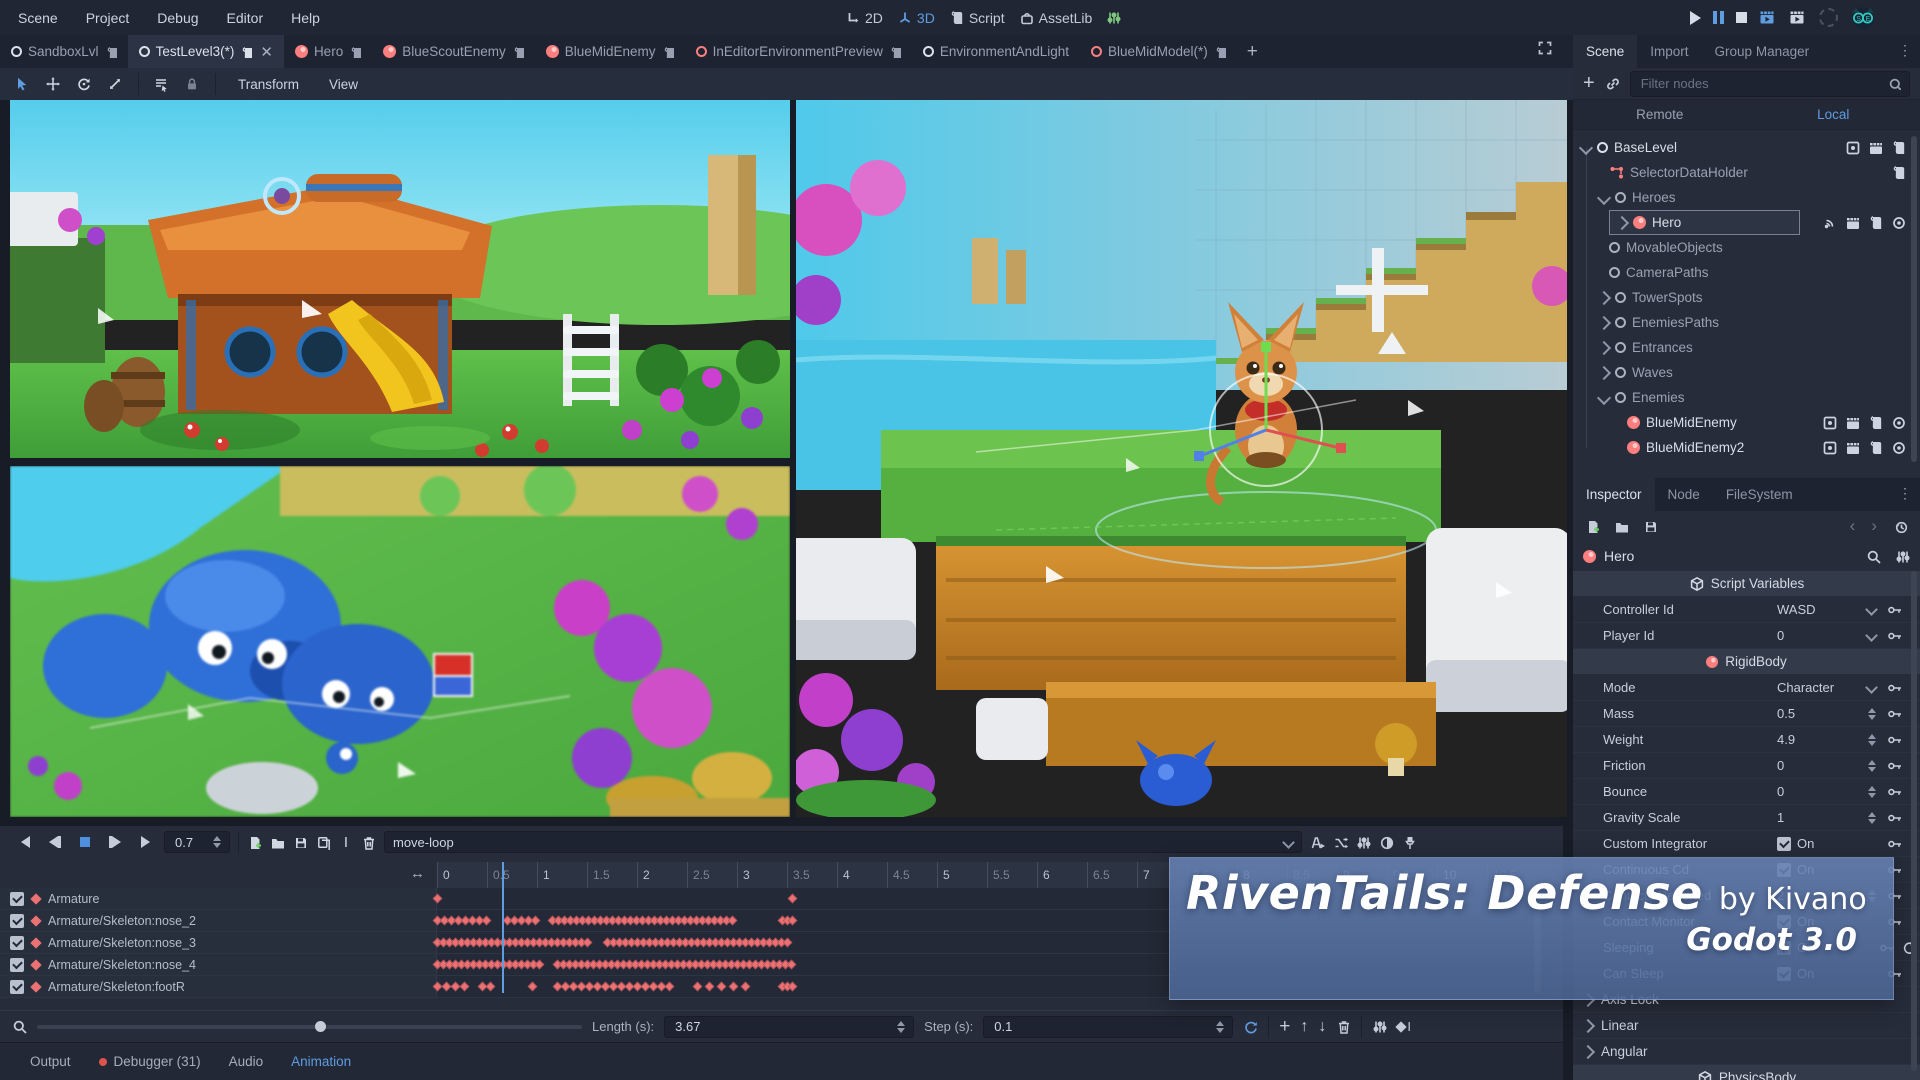  I want to click on property-tools-icon, so click(1902, 556).